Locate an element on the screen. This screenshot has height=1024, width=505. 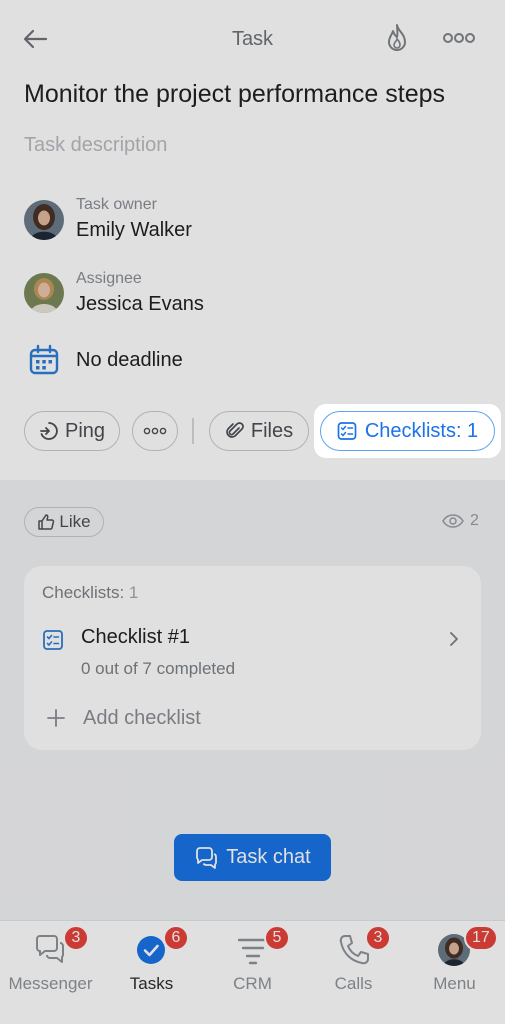
more-actions-button is located at coordinates (155, 431).